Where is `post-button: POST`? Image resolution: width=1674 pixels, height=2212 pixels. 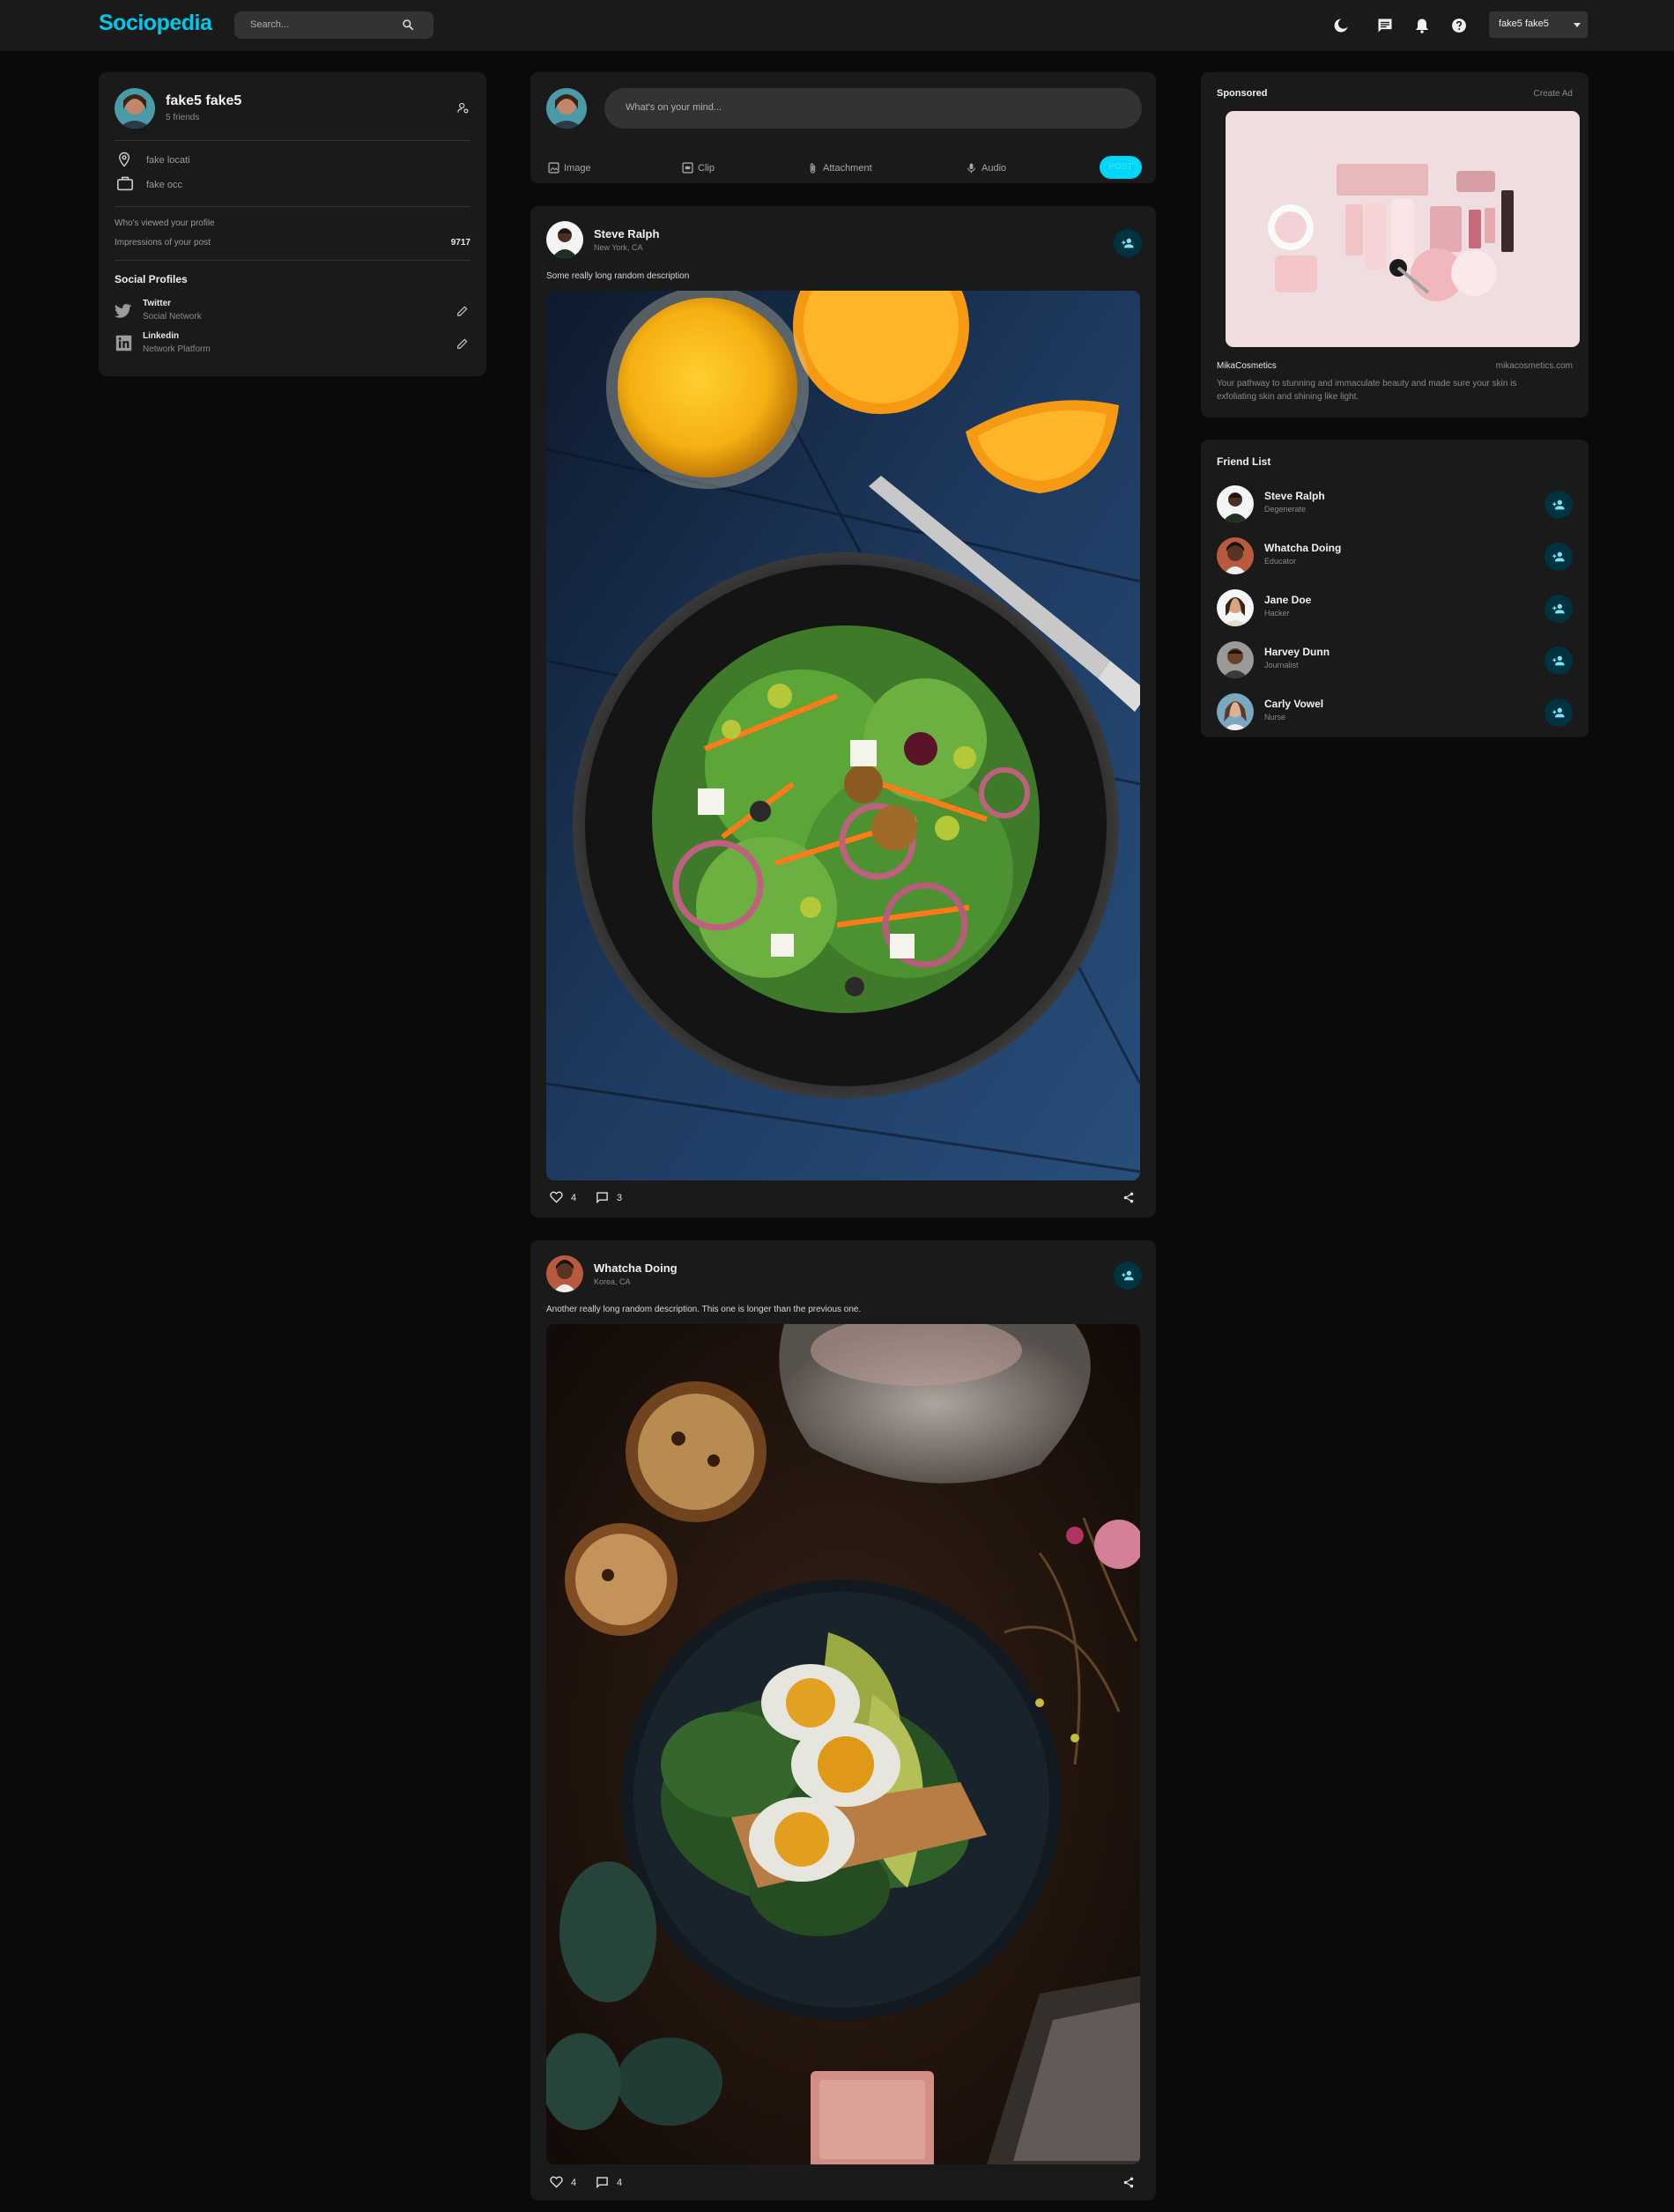
post-button: POST is located at coordinates (1121, 167).